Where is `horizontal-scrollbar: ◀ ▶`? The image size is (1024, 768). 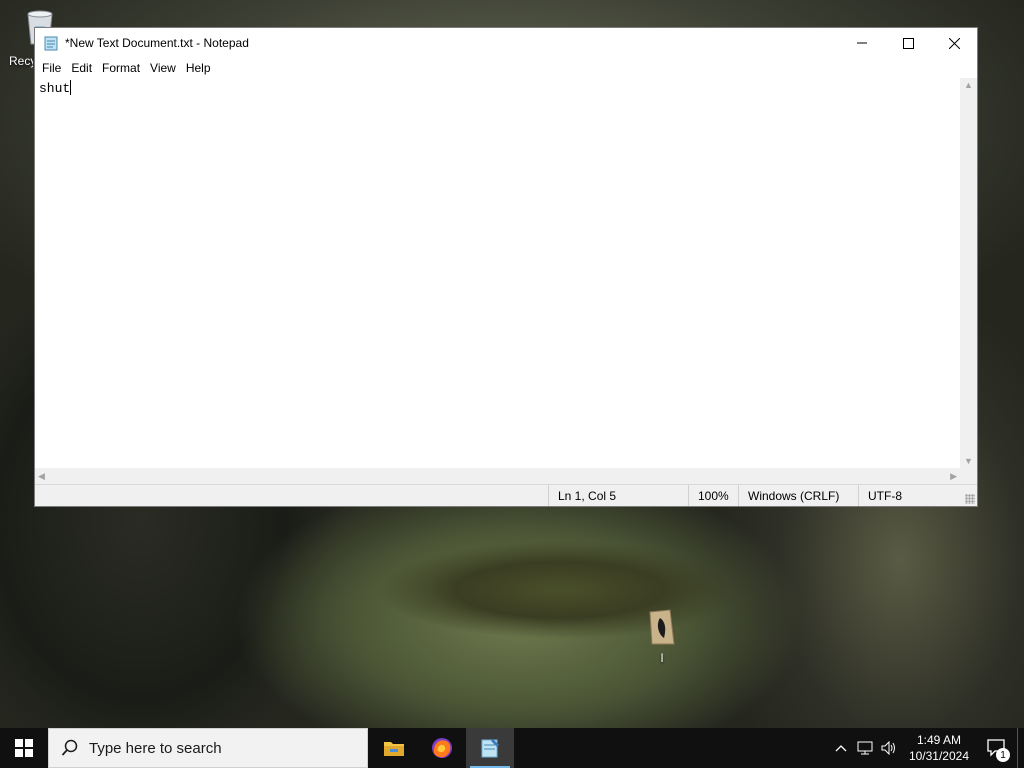 horizontal-scrollbar: ◀ ▶ is located at coordinates (497, 476).